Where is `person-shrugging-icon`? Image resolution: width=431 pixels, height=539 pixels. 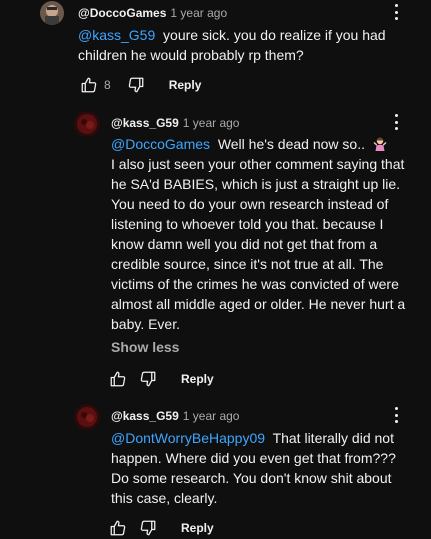
person-shrugging-icon is located at coordinates (380, 144).